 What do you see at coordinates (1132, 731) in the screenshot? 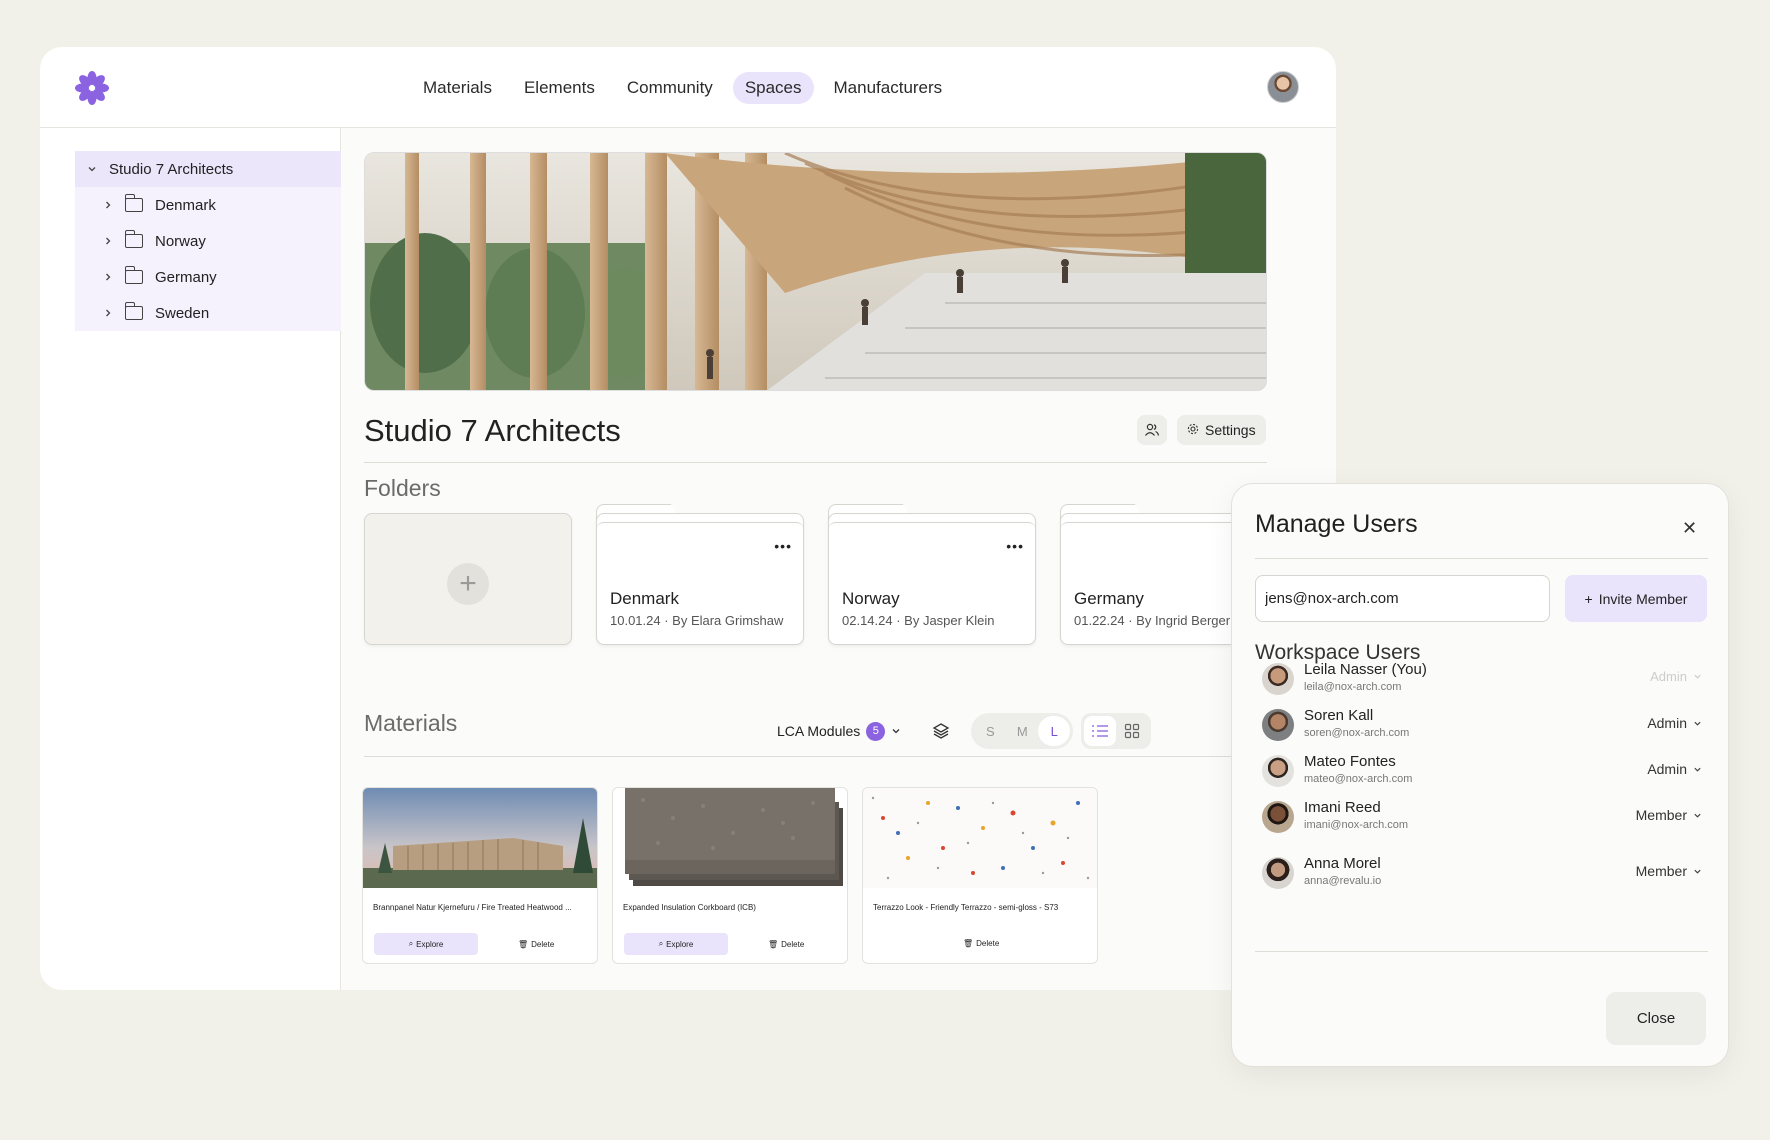
I see `grid-view-icon` at bounding box center [1132, 731].